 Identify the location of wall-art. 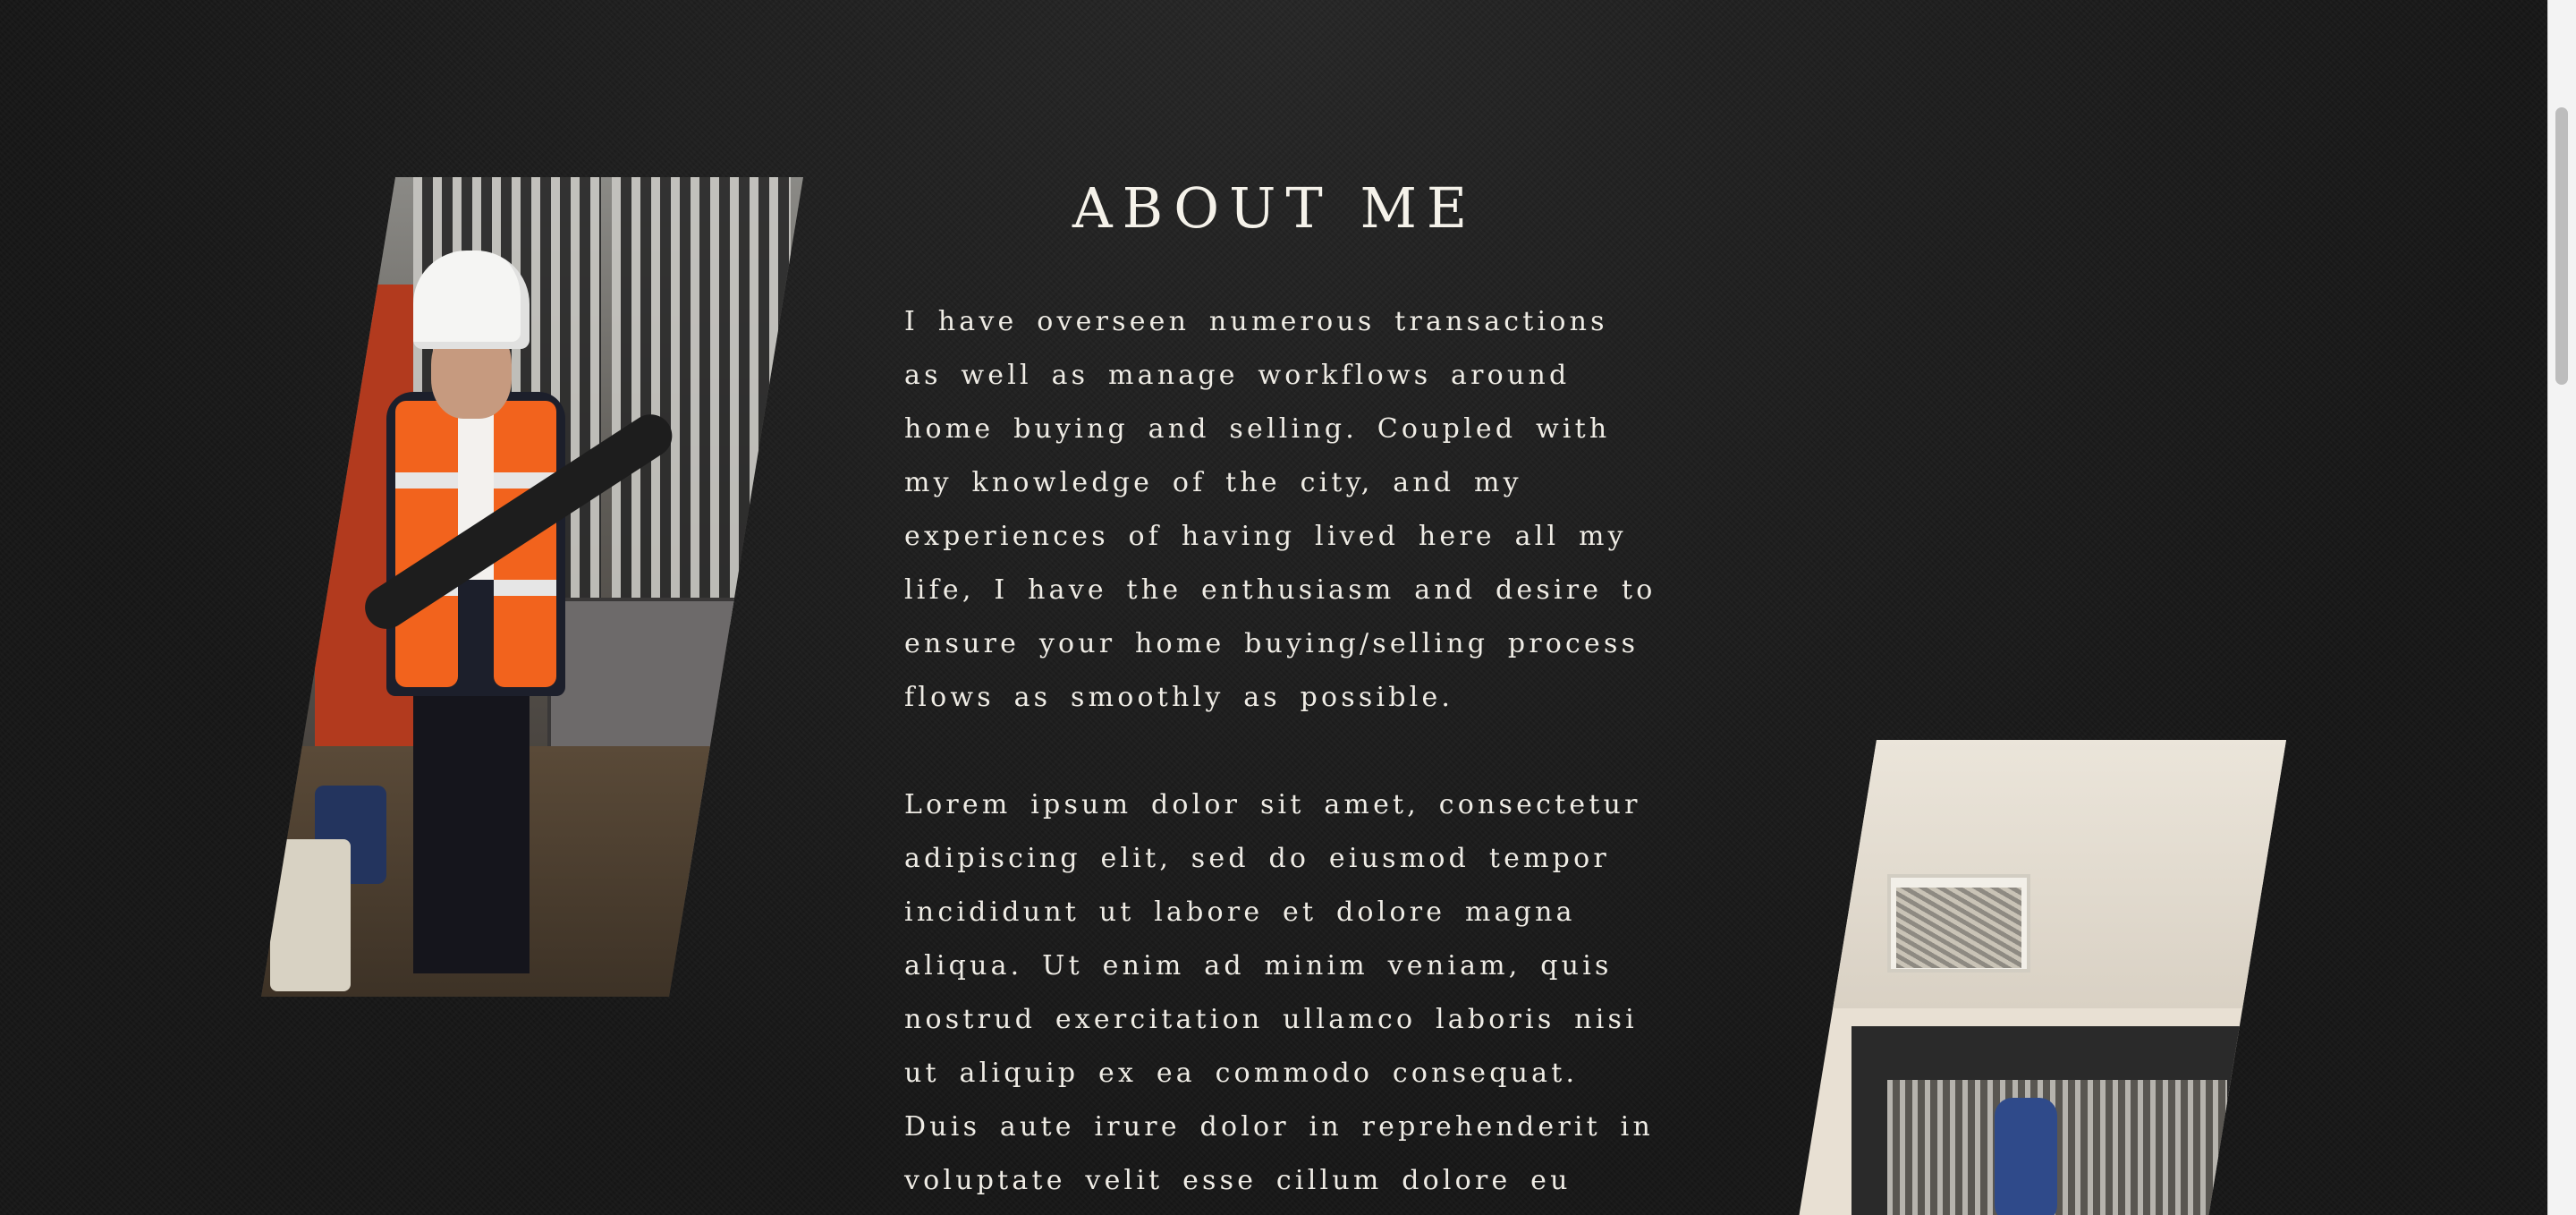
(1958, 928).